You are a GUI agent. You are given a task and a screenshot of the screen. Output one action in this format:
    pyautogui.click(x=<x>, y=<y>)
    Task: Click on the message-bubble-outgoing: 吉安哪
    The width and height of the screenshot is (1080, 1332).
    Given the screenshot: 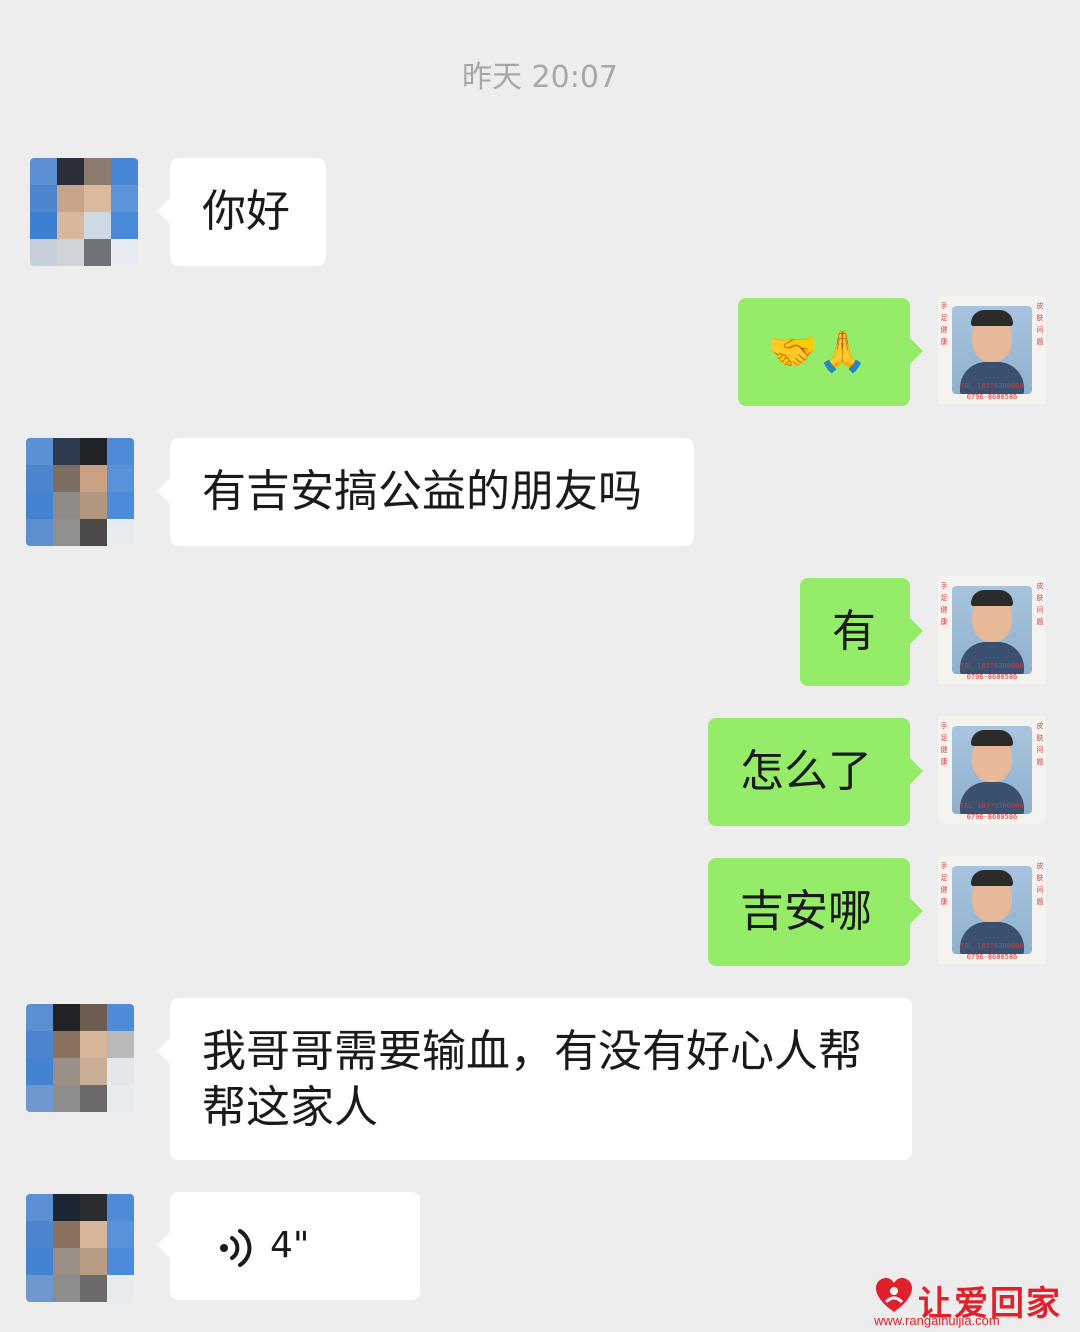 What is the action you would take?
    pyautogui.click(x=815, y=912)
    